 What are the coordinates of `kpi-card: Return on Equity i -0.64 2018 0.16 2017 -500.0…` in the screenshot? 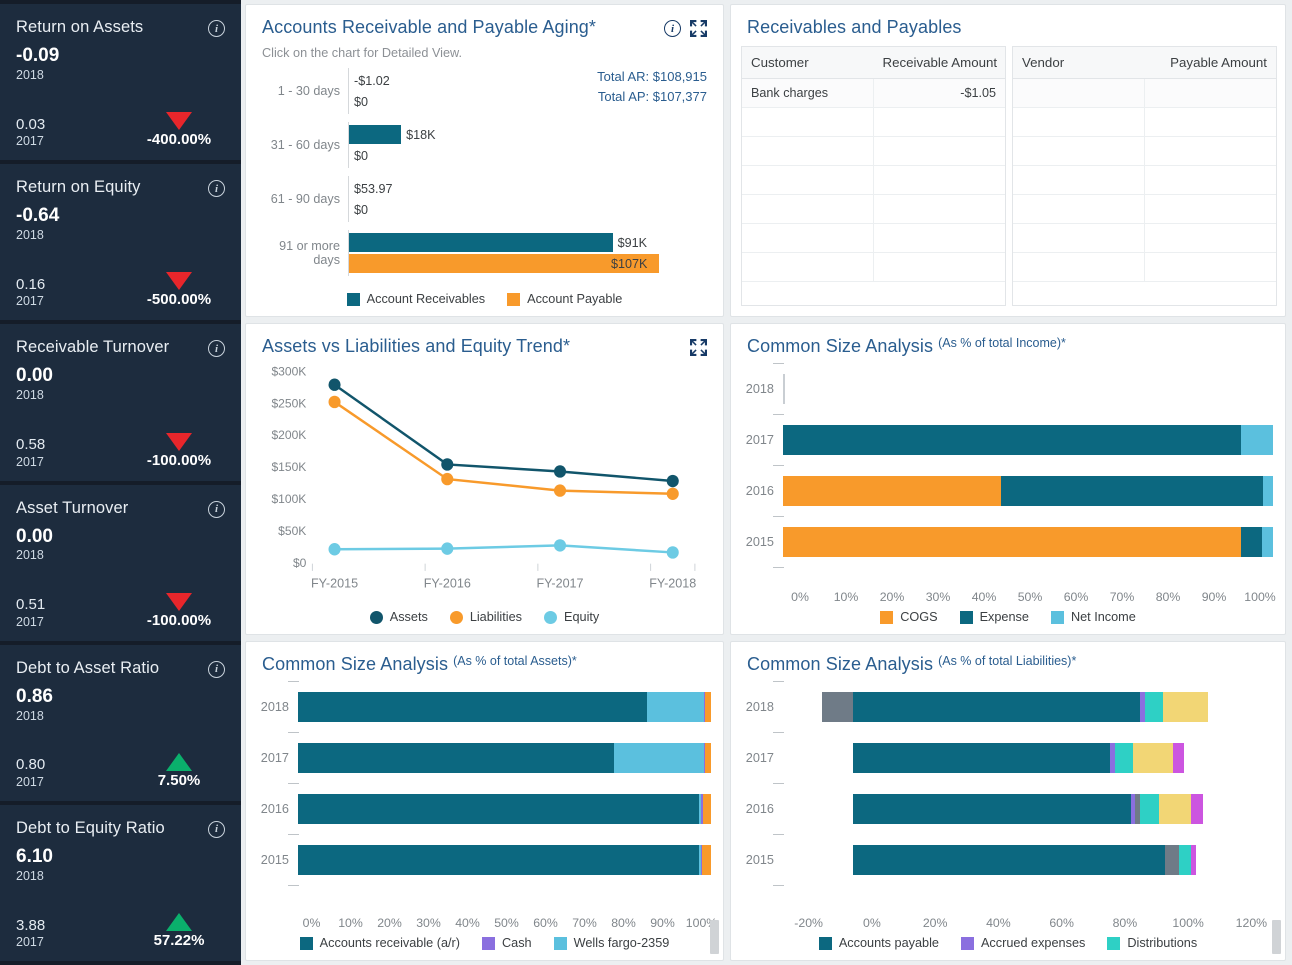 It's located at (120, 242).